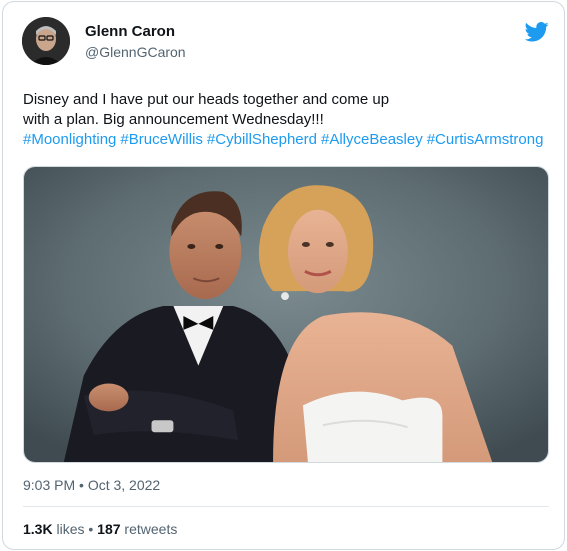  Describe the element at coordinates (537, 32) in the screenshot. I see `twitter-bird-icon` at that location.